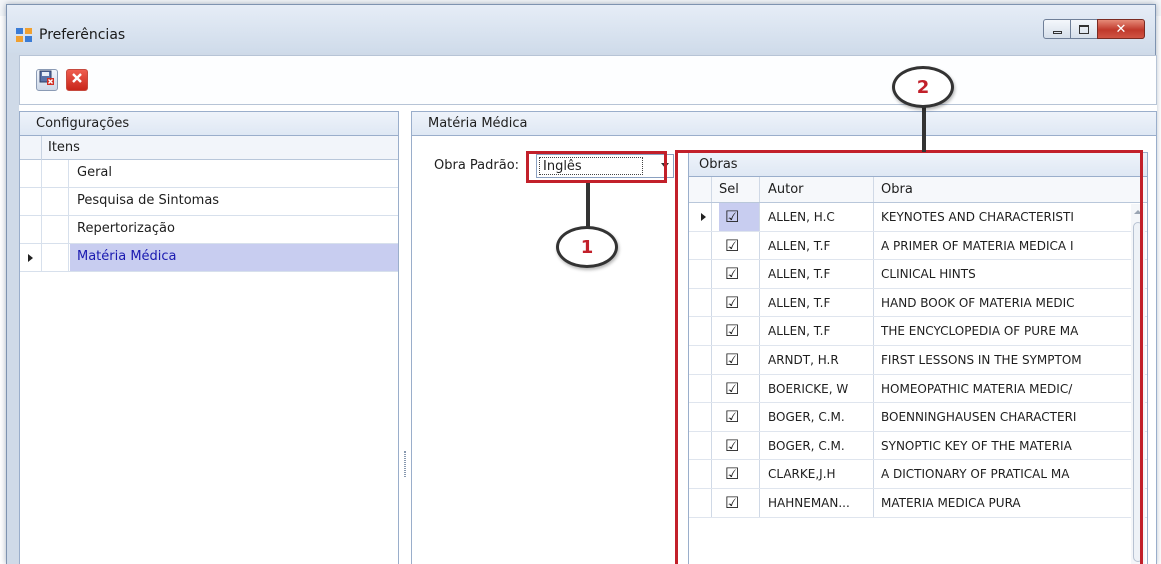  Describe the element at coordinates (209, 124) in the screenshot. I see `configuracoes-header: Configurações` at that location.